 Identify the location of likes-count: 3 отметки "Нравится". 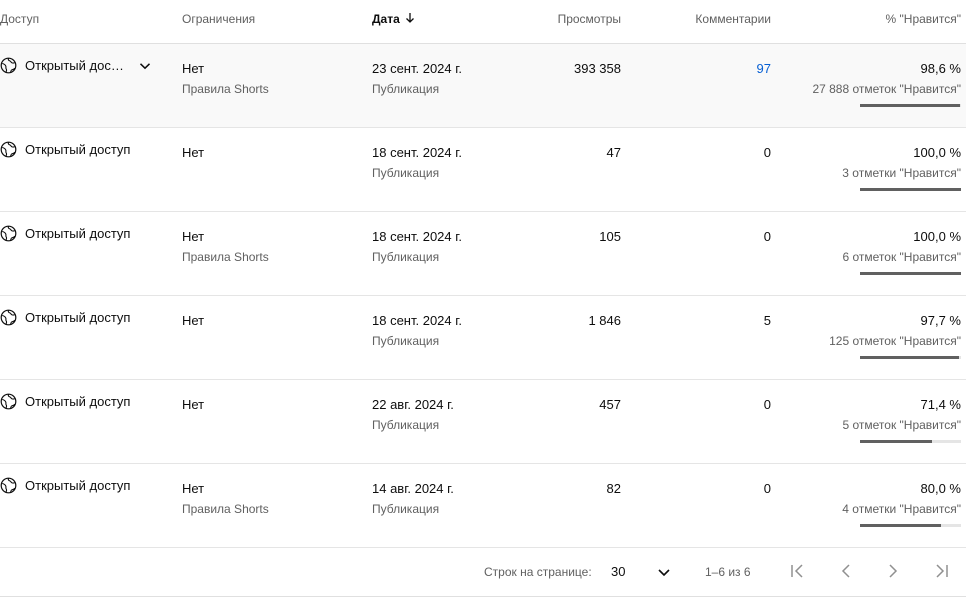
(901, 173).